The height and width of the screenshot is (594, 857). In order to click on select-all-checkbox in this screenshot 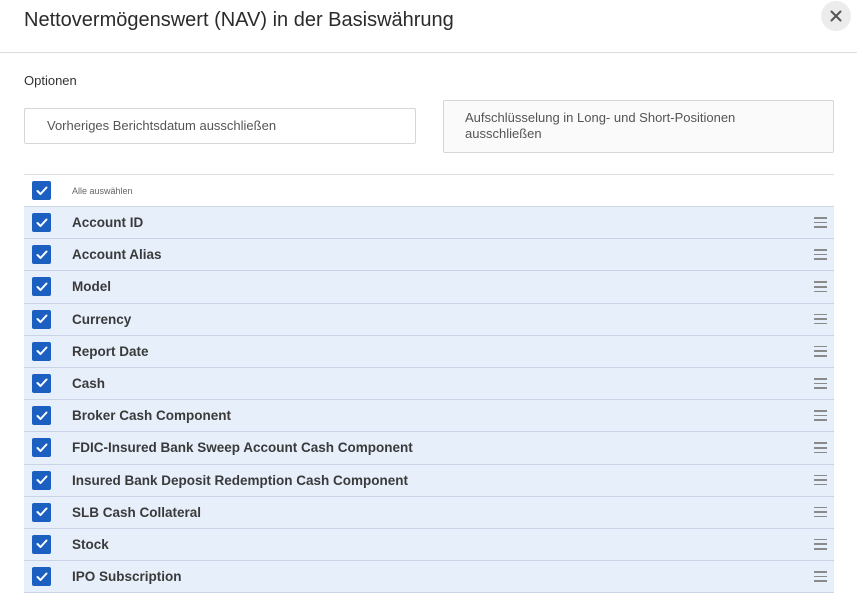, I will do `click(41, 190)`.